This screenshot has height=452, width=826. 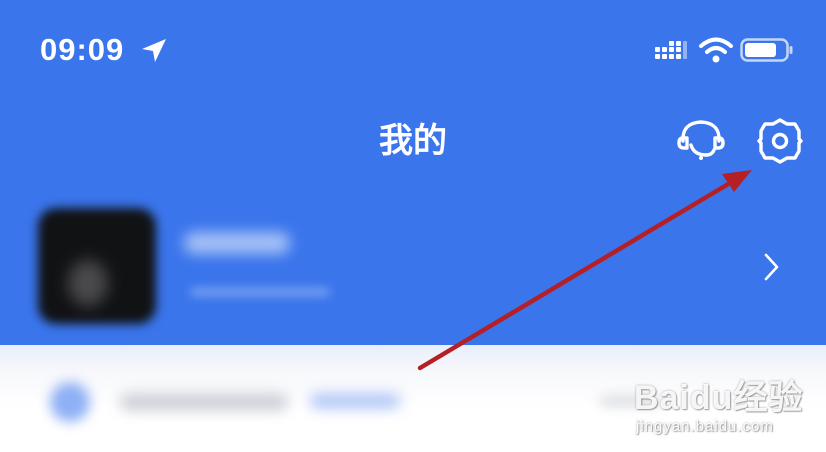 I want to click on battery-icon, so click(x=766, y=50).